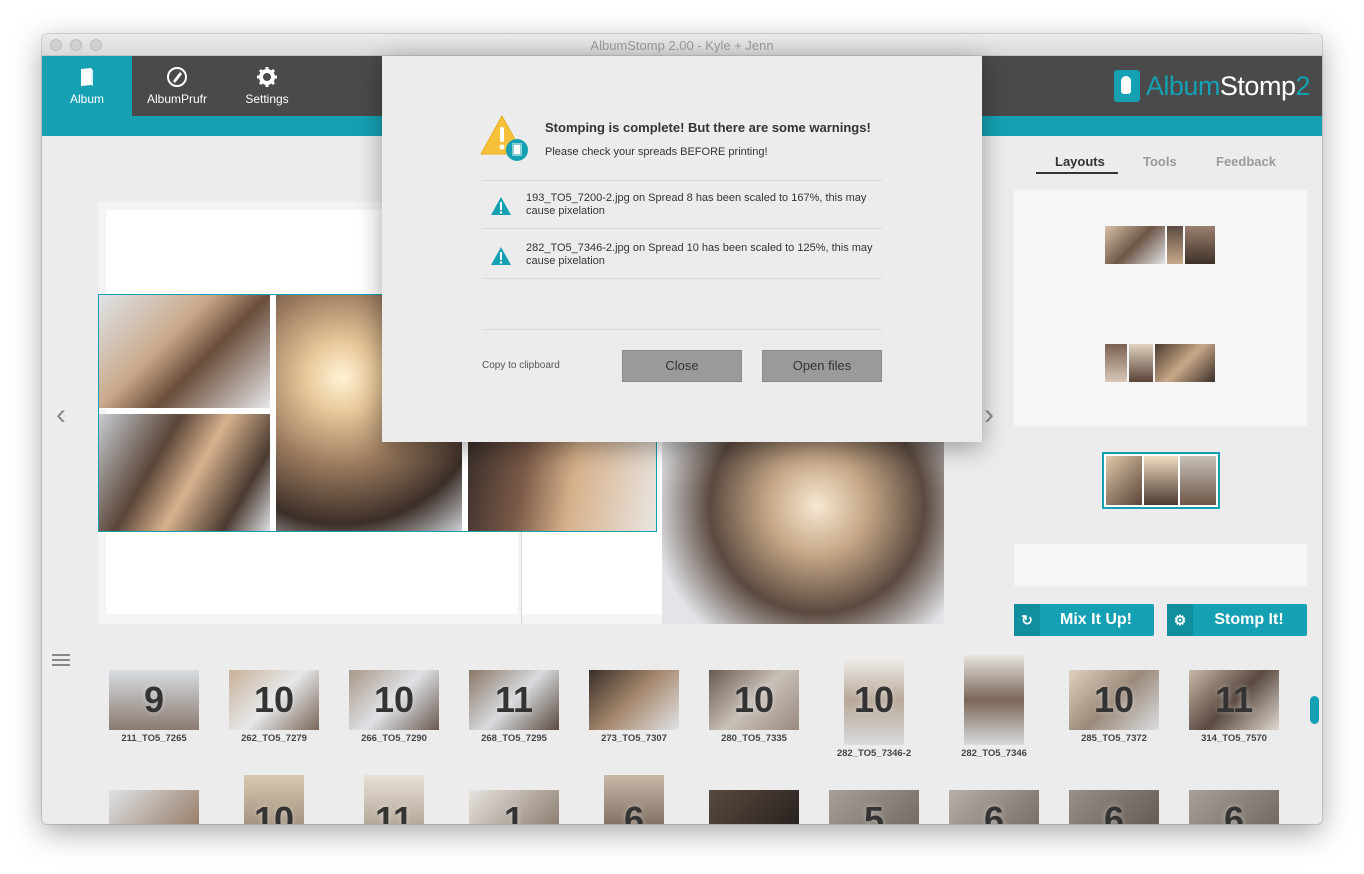 This screenshot has width=1364, height=874. What do you see at coordinates (1161, 480) in the screenshot?
I see `layout-option-selected` at bounding box center [1161, 480].